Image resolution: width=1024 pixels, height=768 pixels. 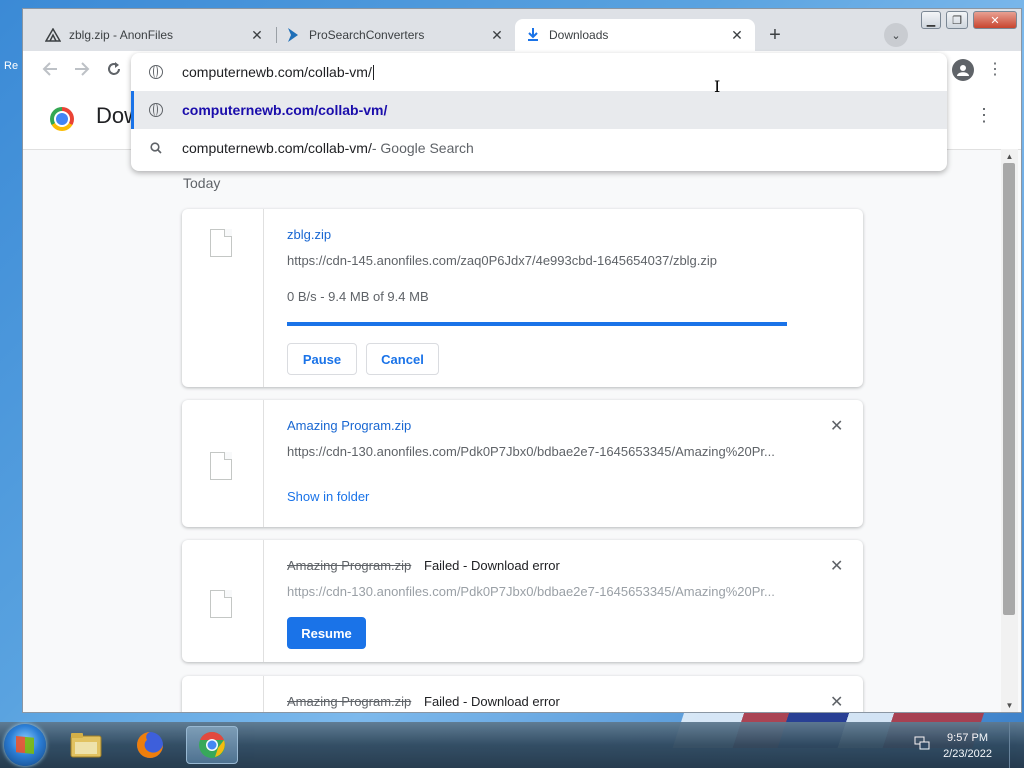 I want to click on chrome-logo-icon, so click(x=62, y=119).